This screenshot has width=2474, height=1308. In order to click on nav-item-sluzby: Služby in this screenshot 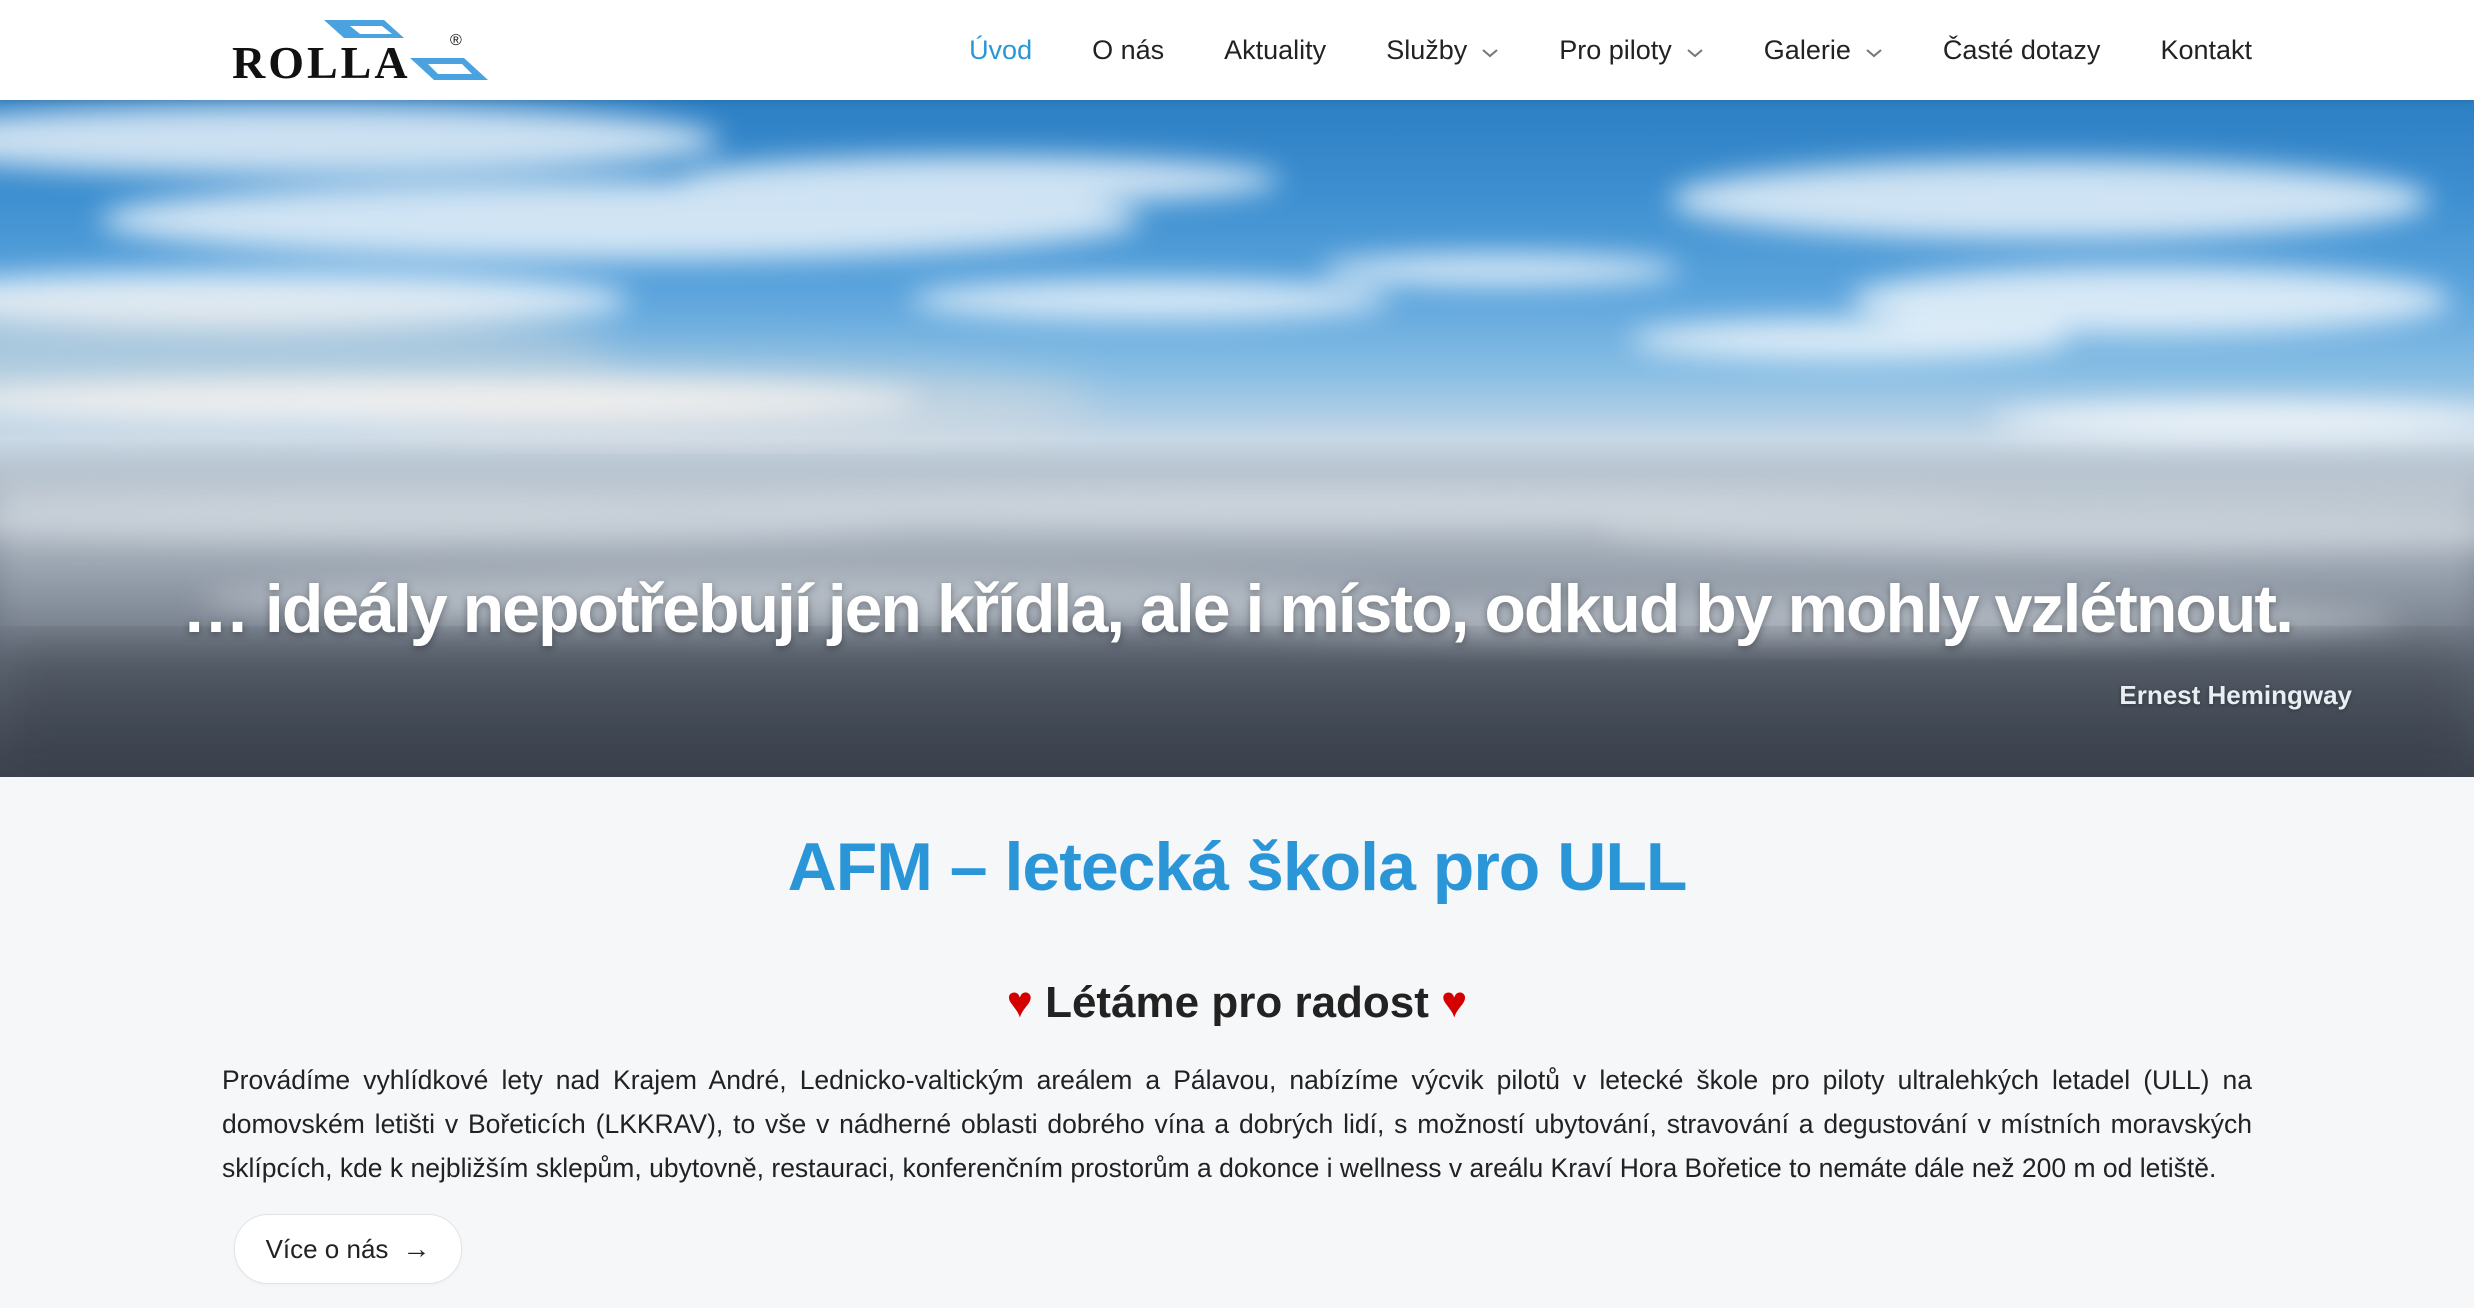, I will do `click(1442, 50)`.